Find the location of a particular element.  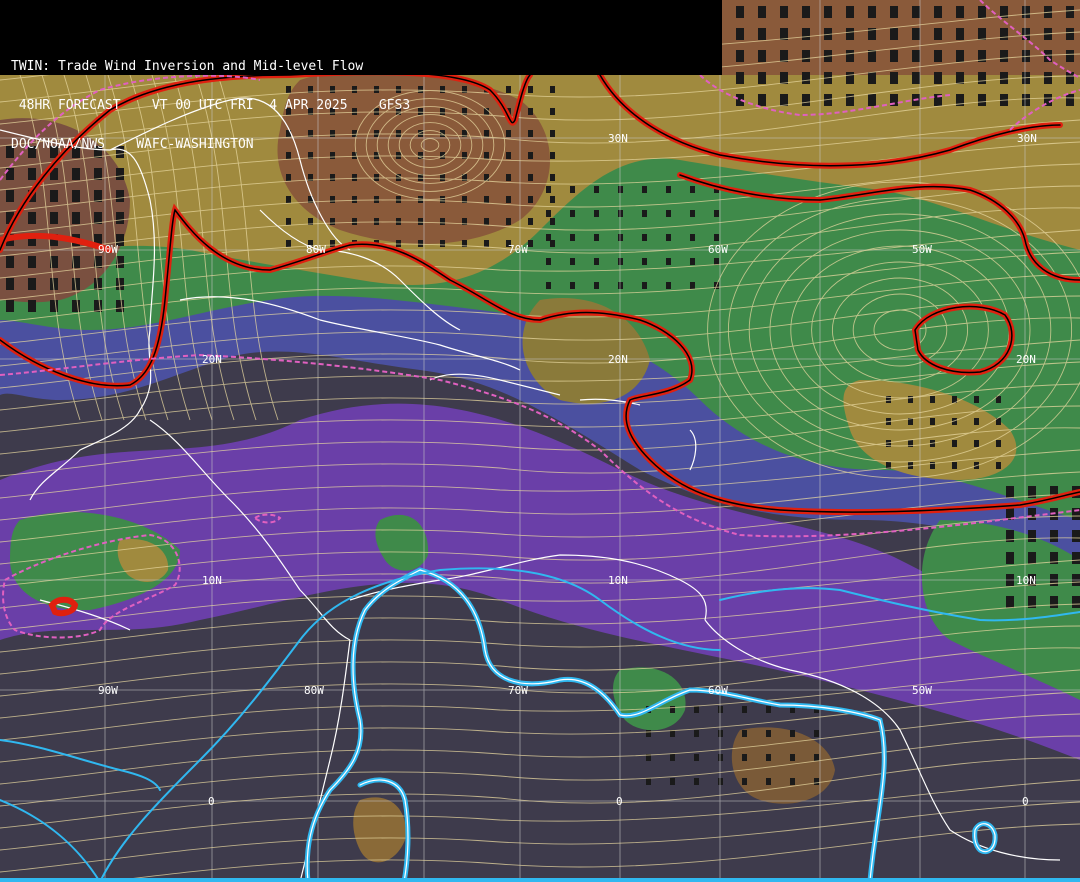

lat-label-0-b: 0 is located at coordinates (619, 801).